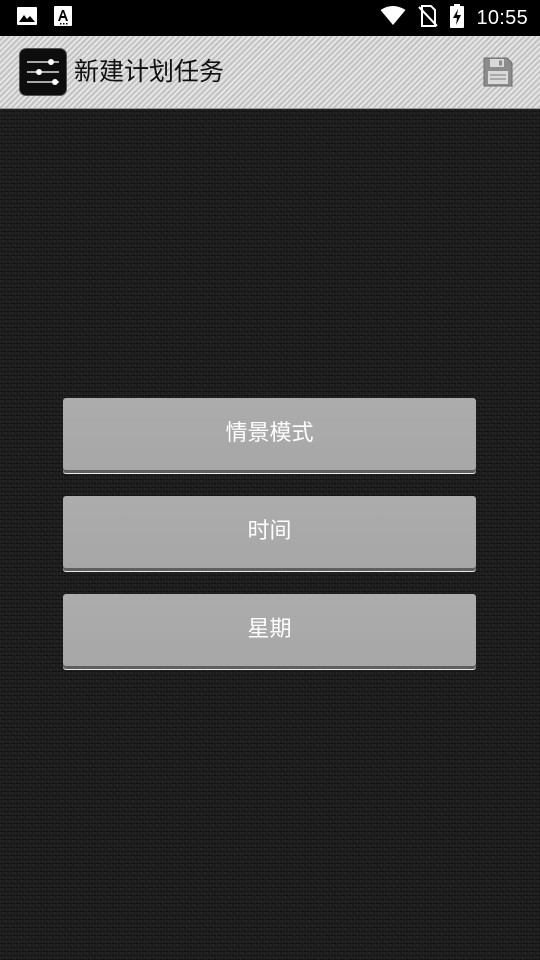 This screenshot has width=540, height=960. I want to click on font-a-icon, so click(63, 18).